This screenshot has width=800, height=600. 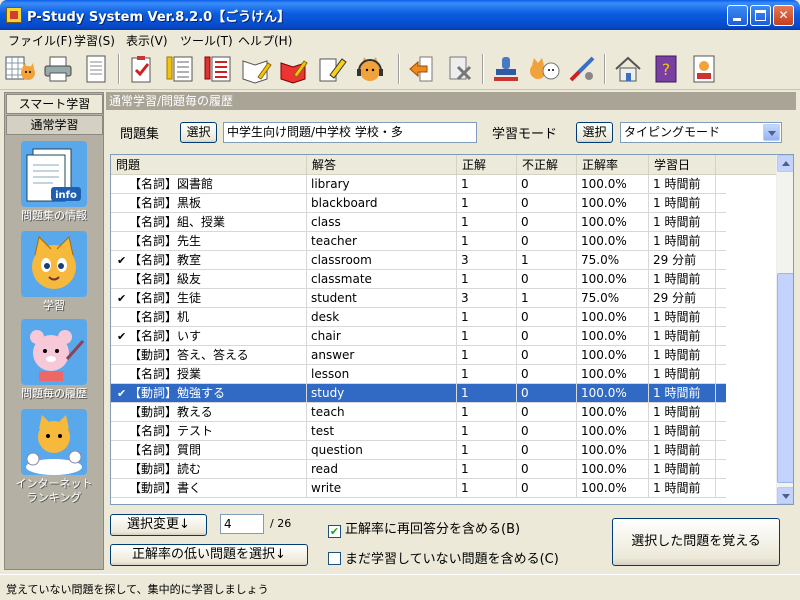 I want to click on scroll-up-icon, so click(x=785, y=163).